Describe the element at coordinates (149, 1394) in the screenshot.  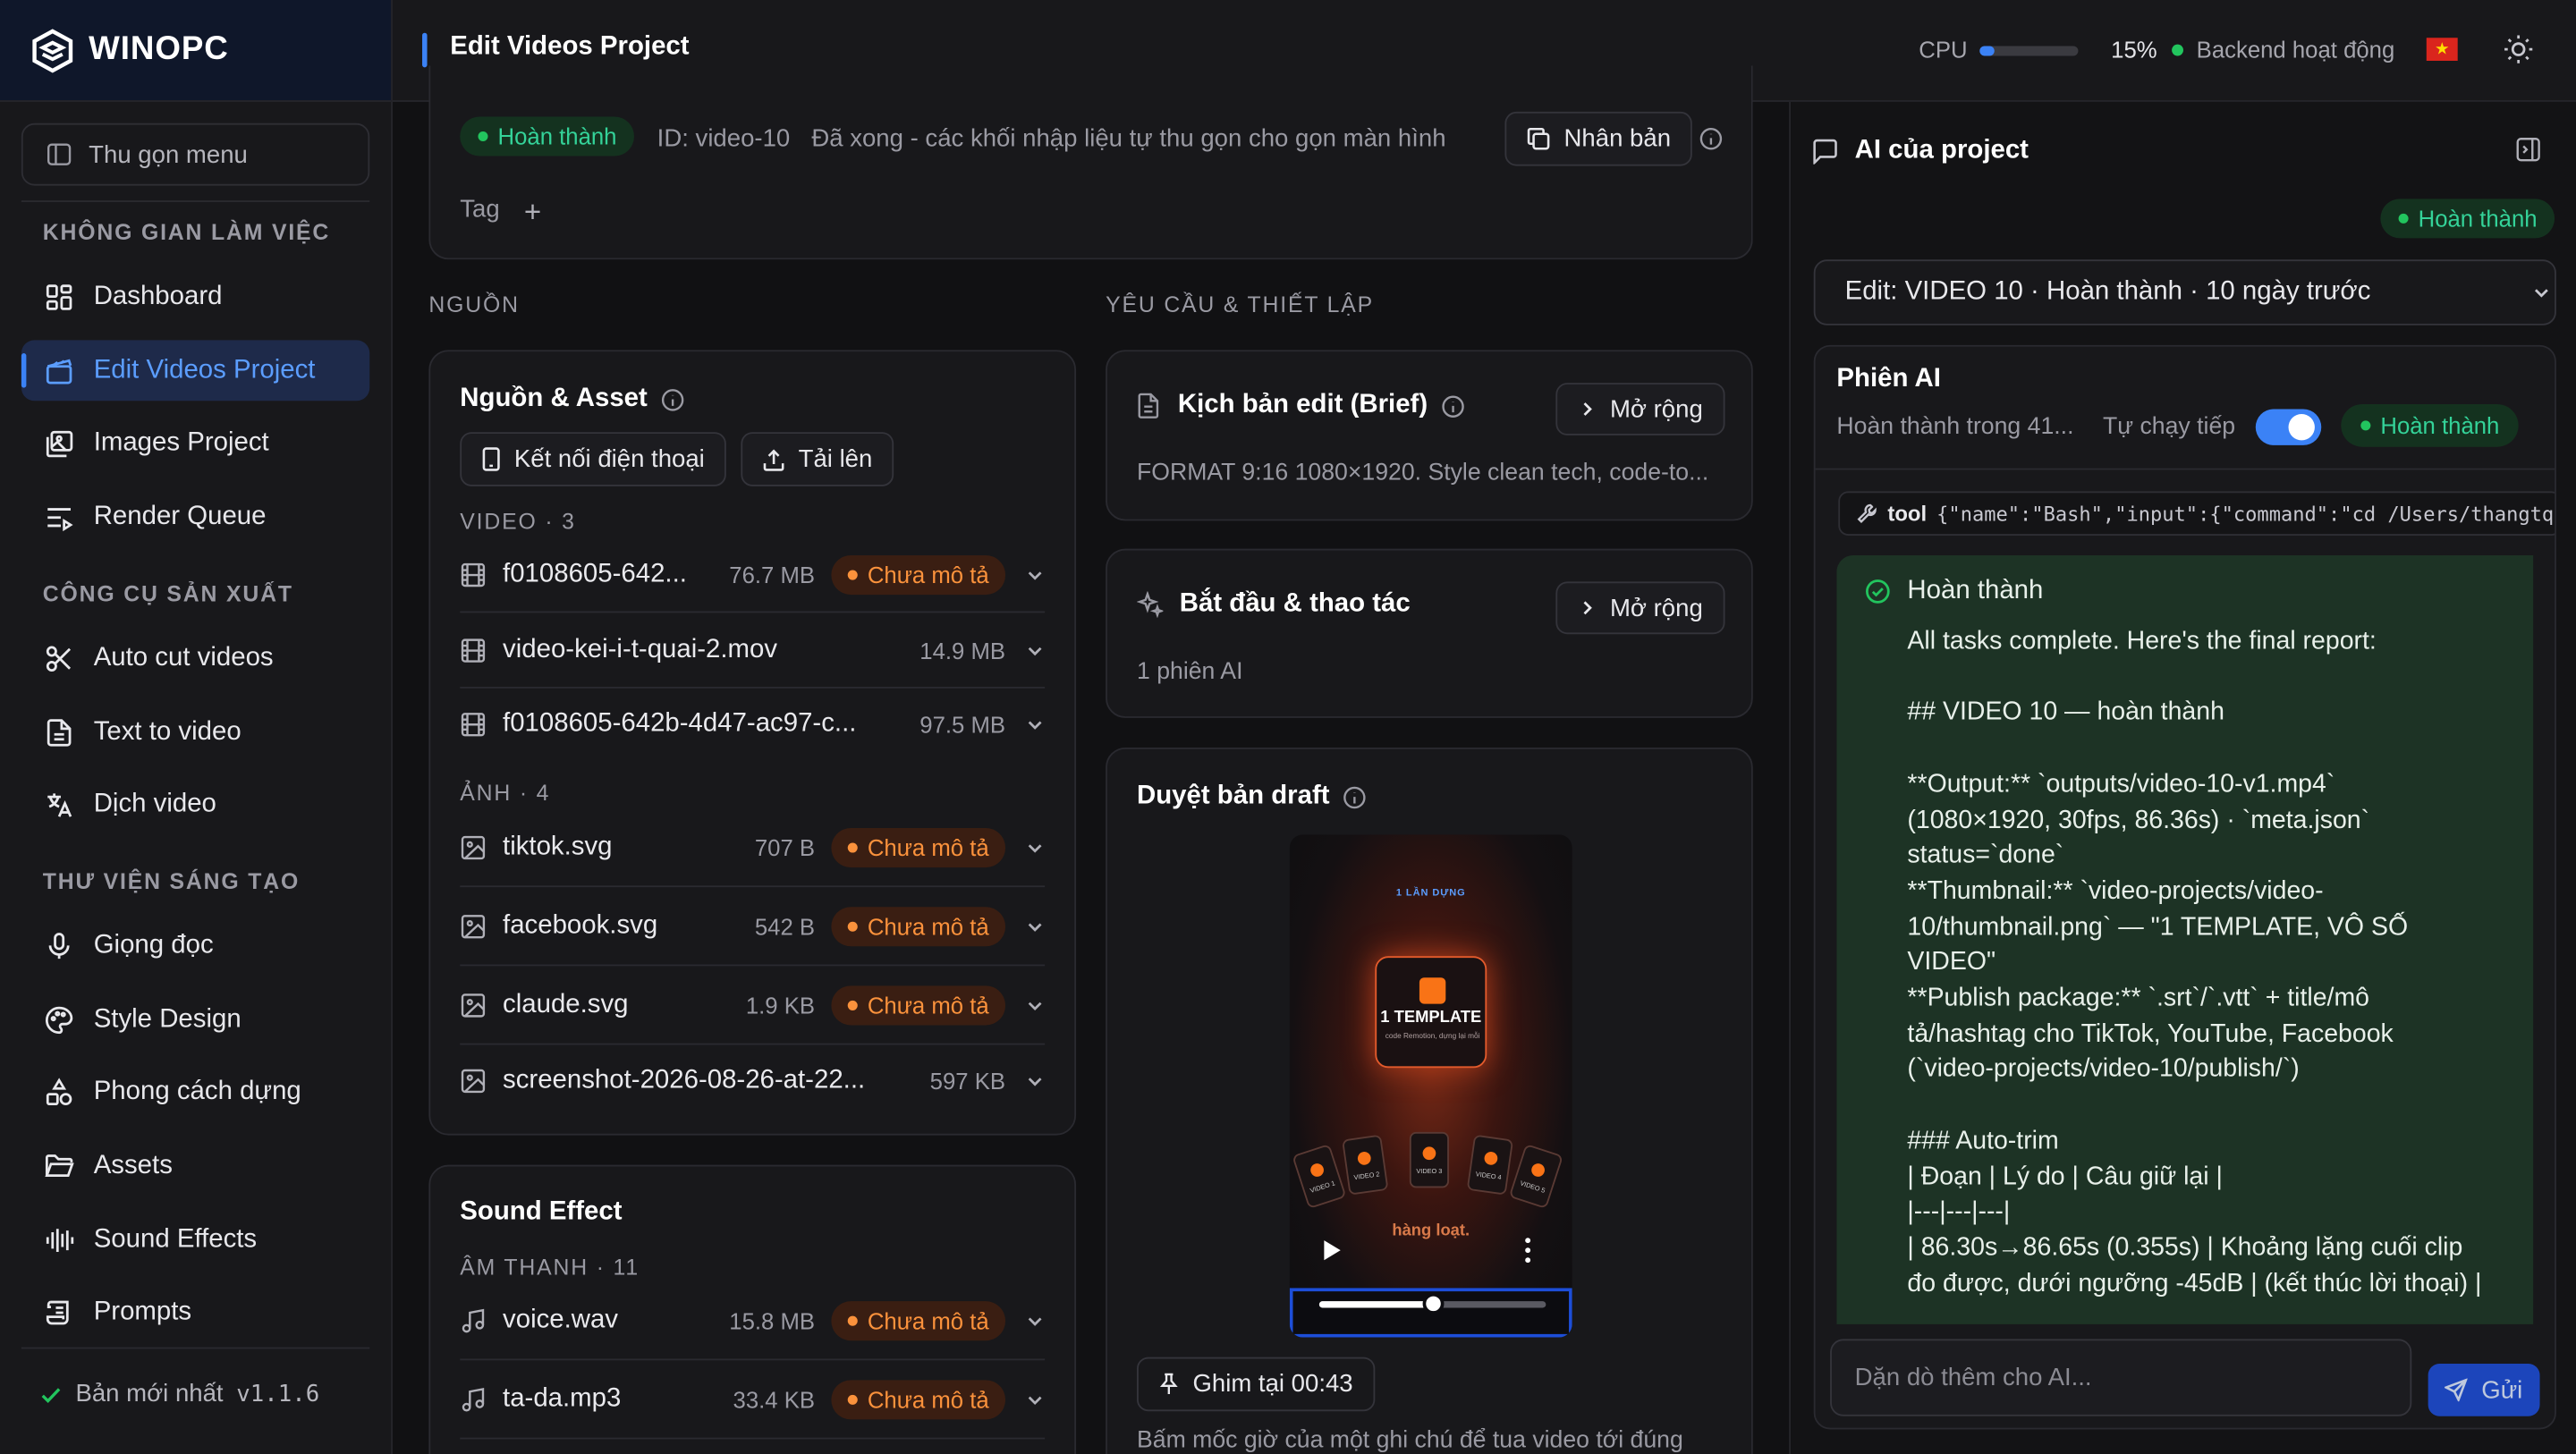
I see `version-label: Bản mới nhất` at that location.